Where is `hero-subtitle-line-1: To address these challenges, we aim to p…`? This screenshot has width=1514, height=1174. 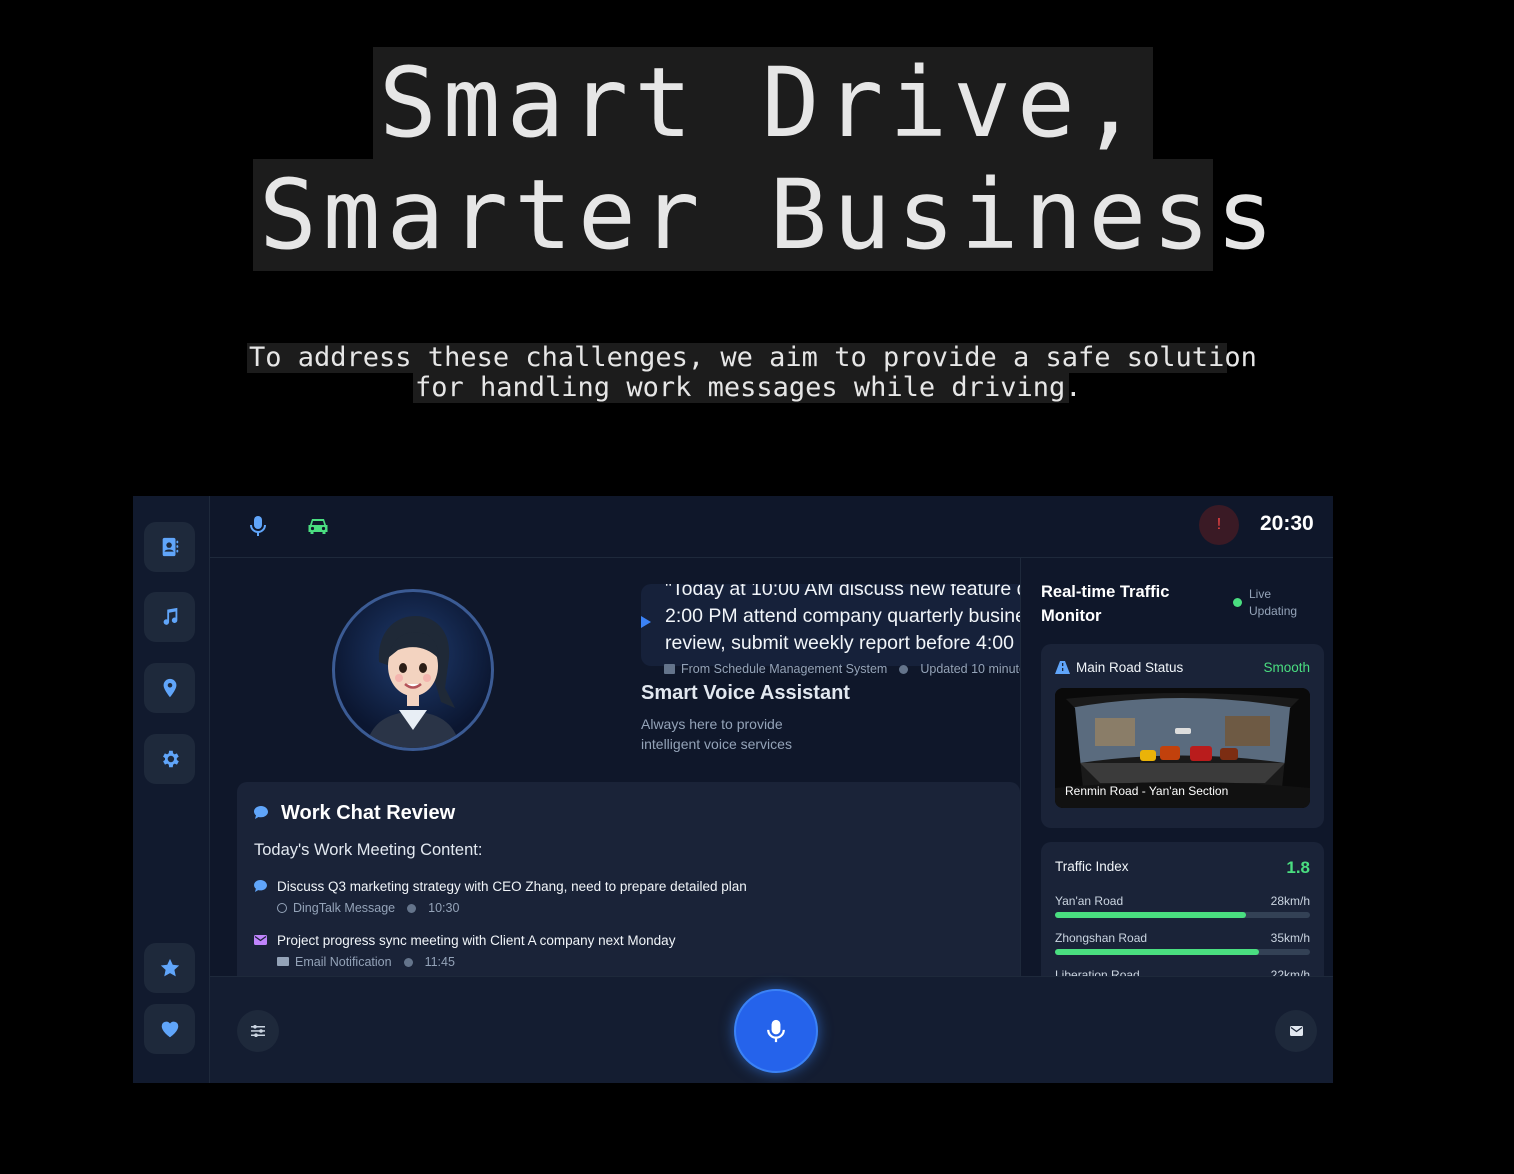
hero-subtitle-line-1: To address these challenges, we aim to p… is located at coordinates (752, 357).